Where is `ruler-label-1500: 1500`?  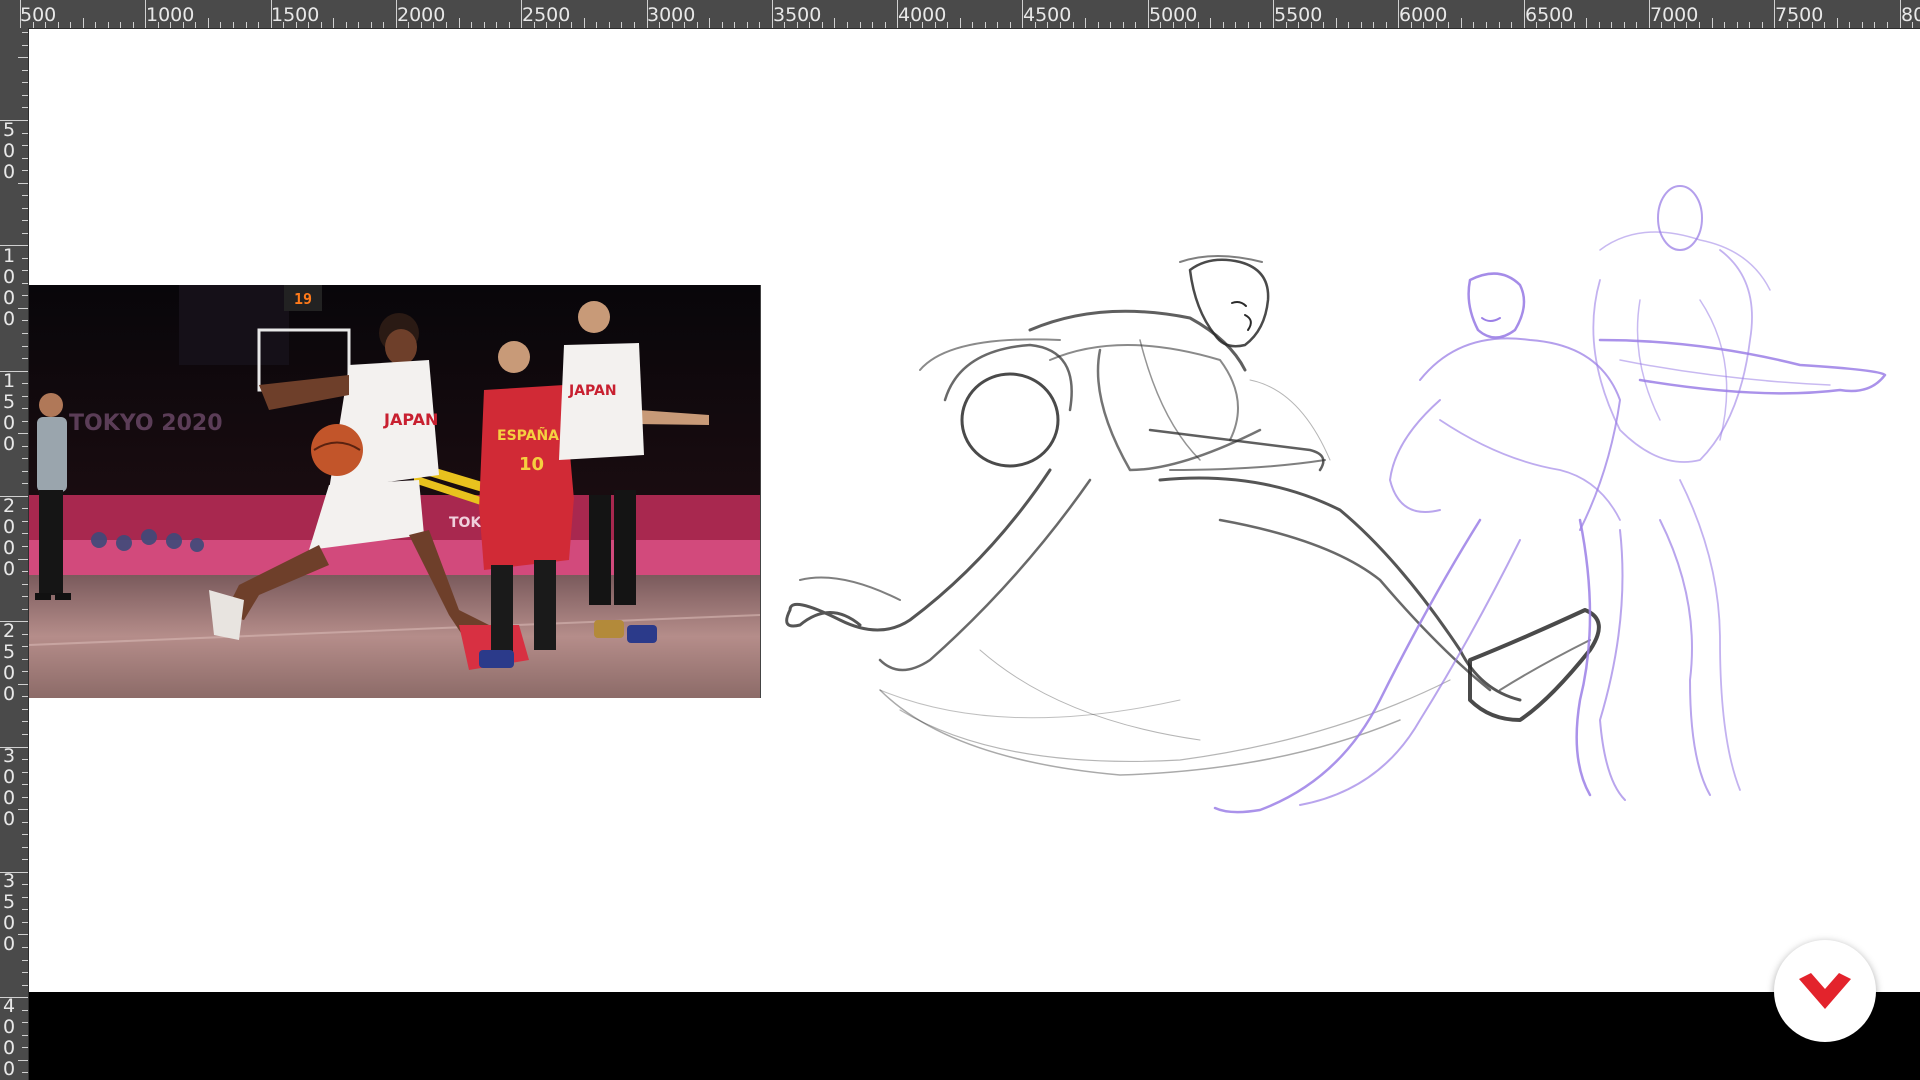 ruler-label-1500: 1500 is located at coordinates (295, 15).